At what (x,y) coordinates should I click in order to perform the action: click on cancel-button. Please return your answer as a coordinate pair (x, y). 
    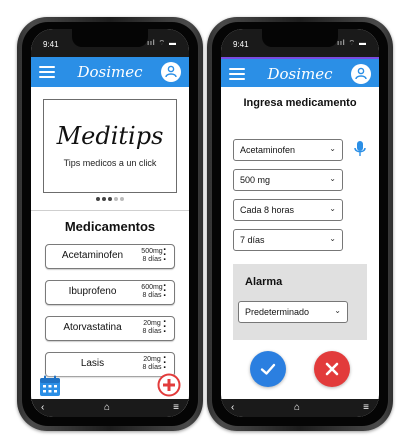
    Looking at the image, I should click on (332, 369).